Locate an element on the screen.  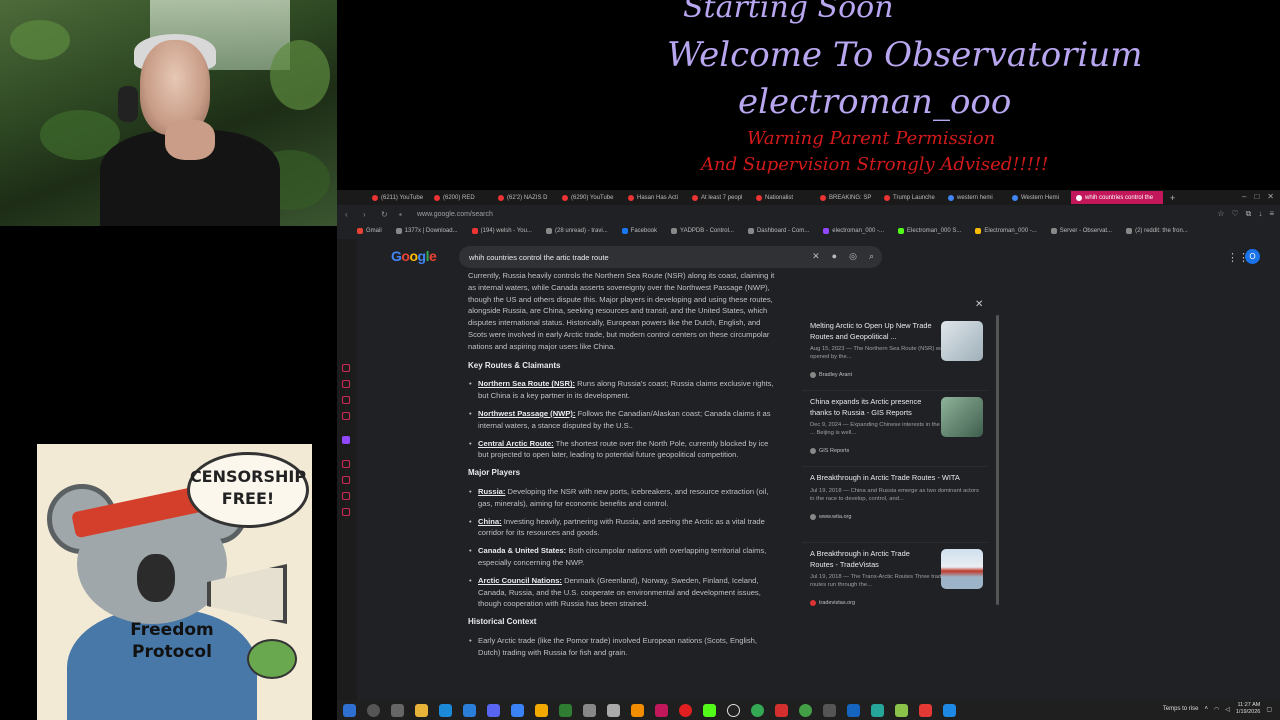
camera-icon: ◎ is located at coordinates (853, 256).